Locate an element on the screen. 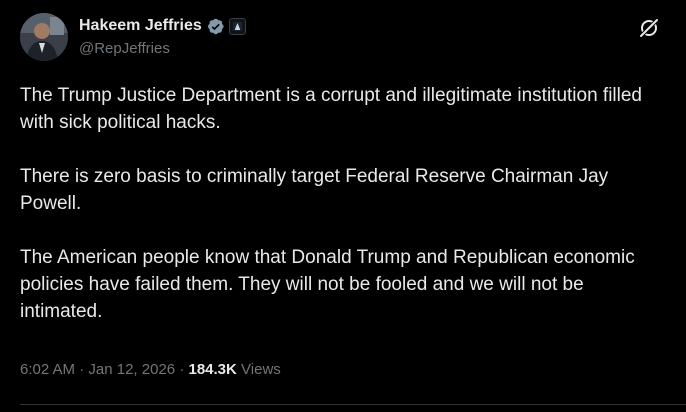 This screenshot has width=686, height=412. views-label: Views is located at coordinates (261, 369).